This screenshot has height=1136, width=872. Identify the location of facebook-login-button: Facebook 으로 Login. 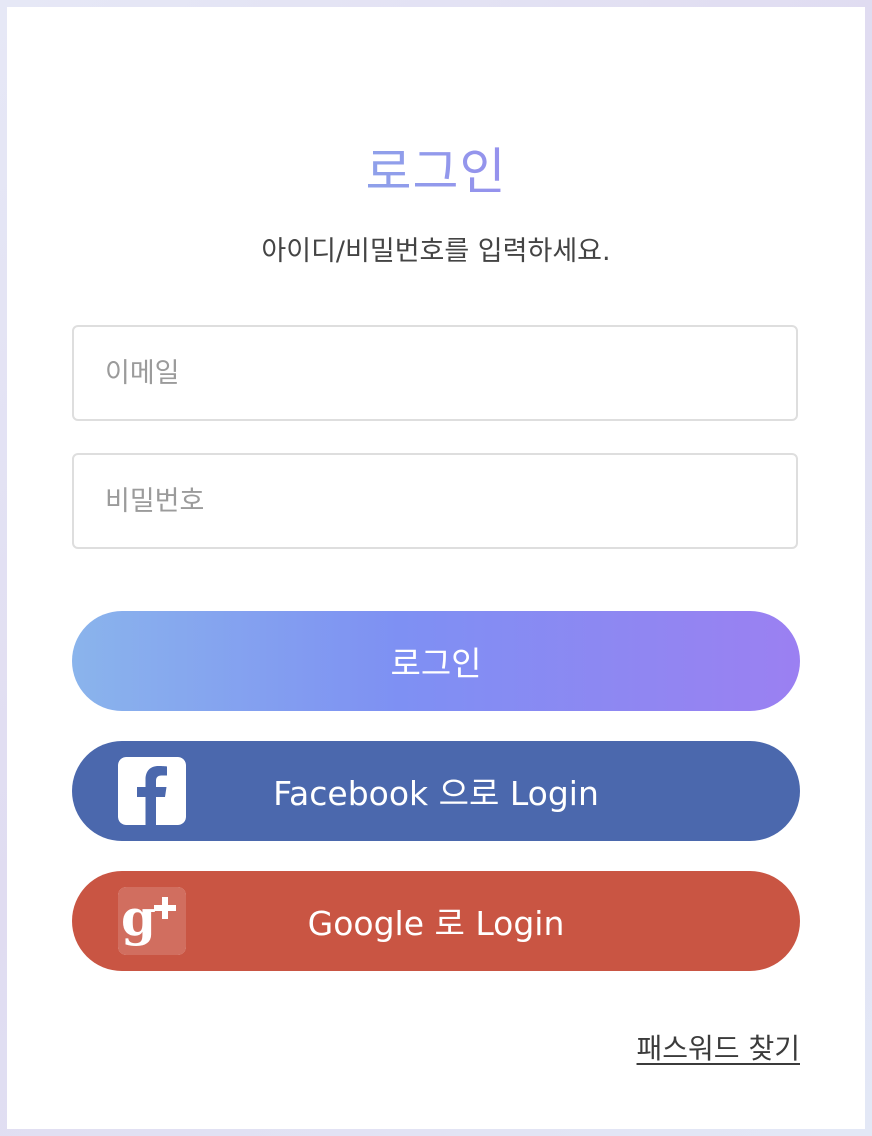
(436, 791).